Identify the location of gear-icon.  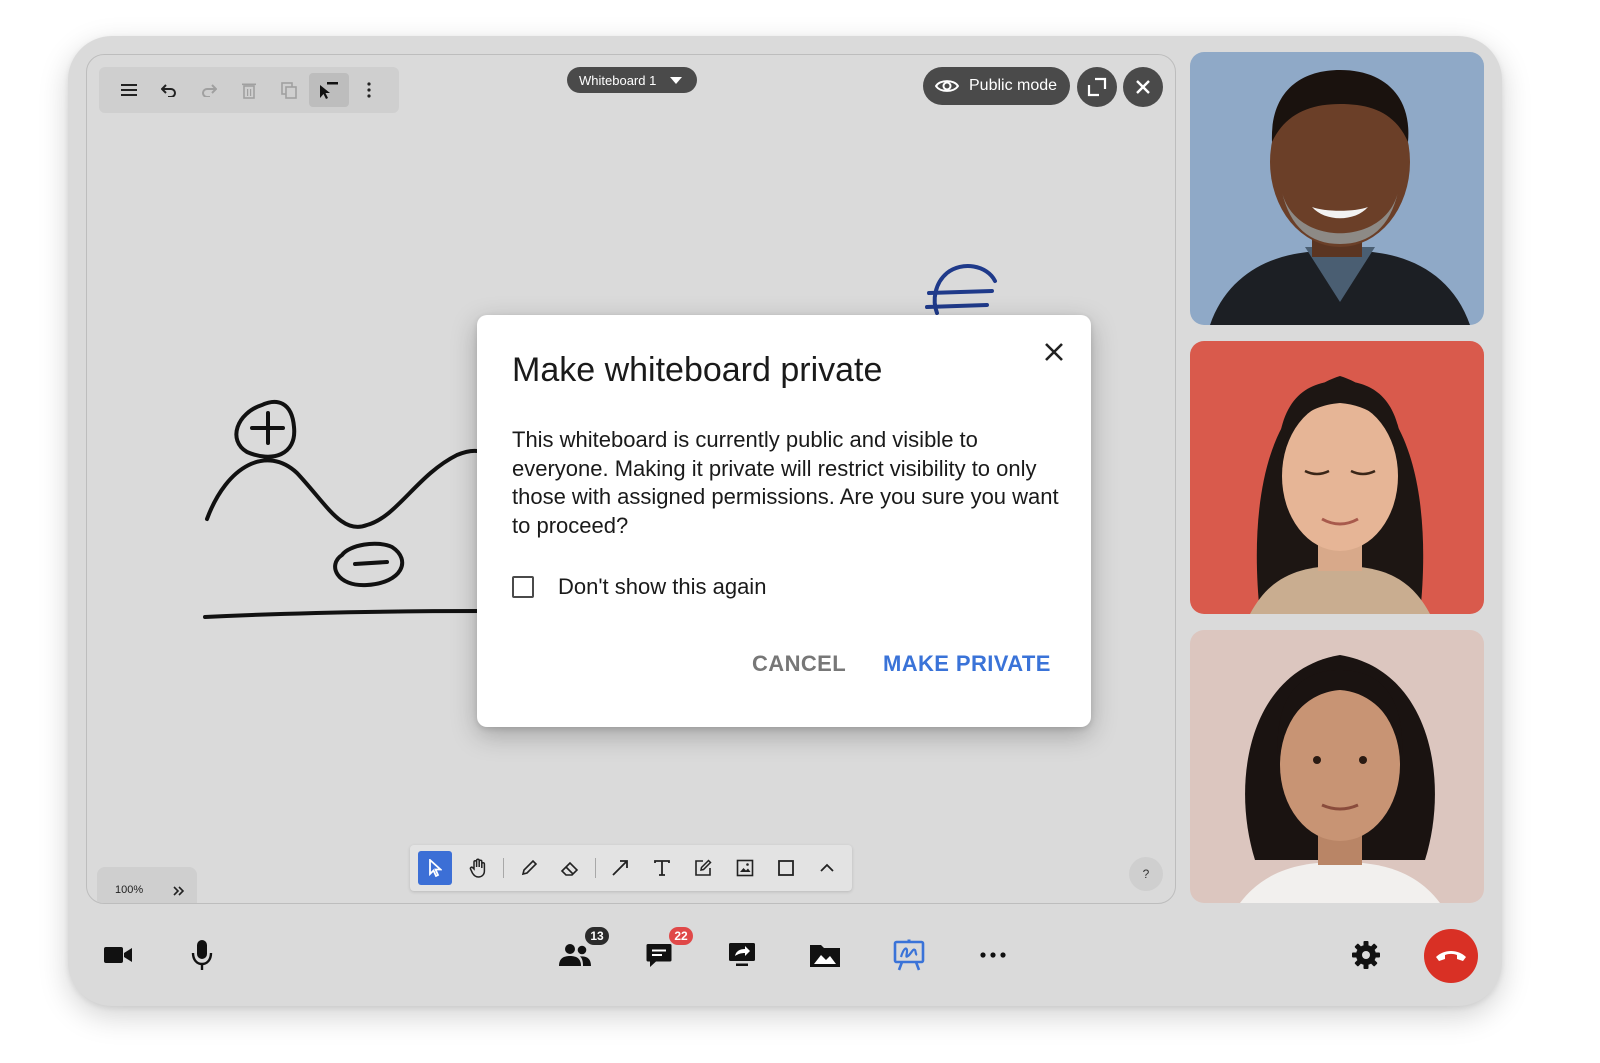
(1366, 955).